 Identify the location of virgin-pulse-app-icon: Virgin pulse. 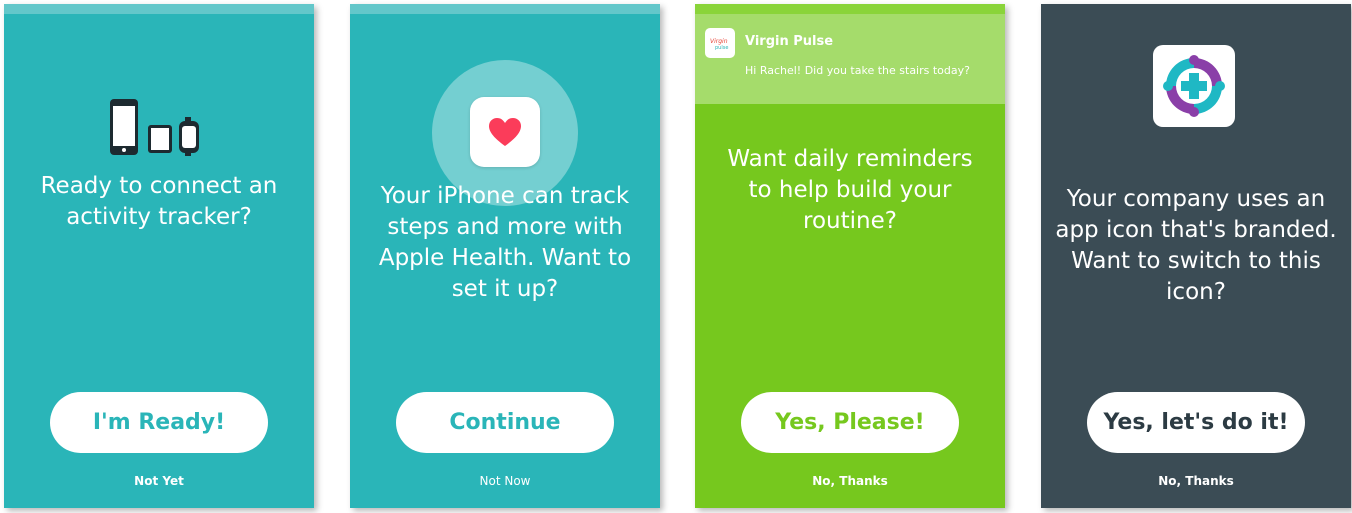
(720, 43).